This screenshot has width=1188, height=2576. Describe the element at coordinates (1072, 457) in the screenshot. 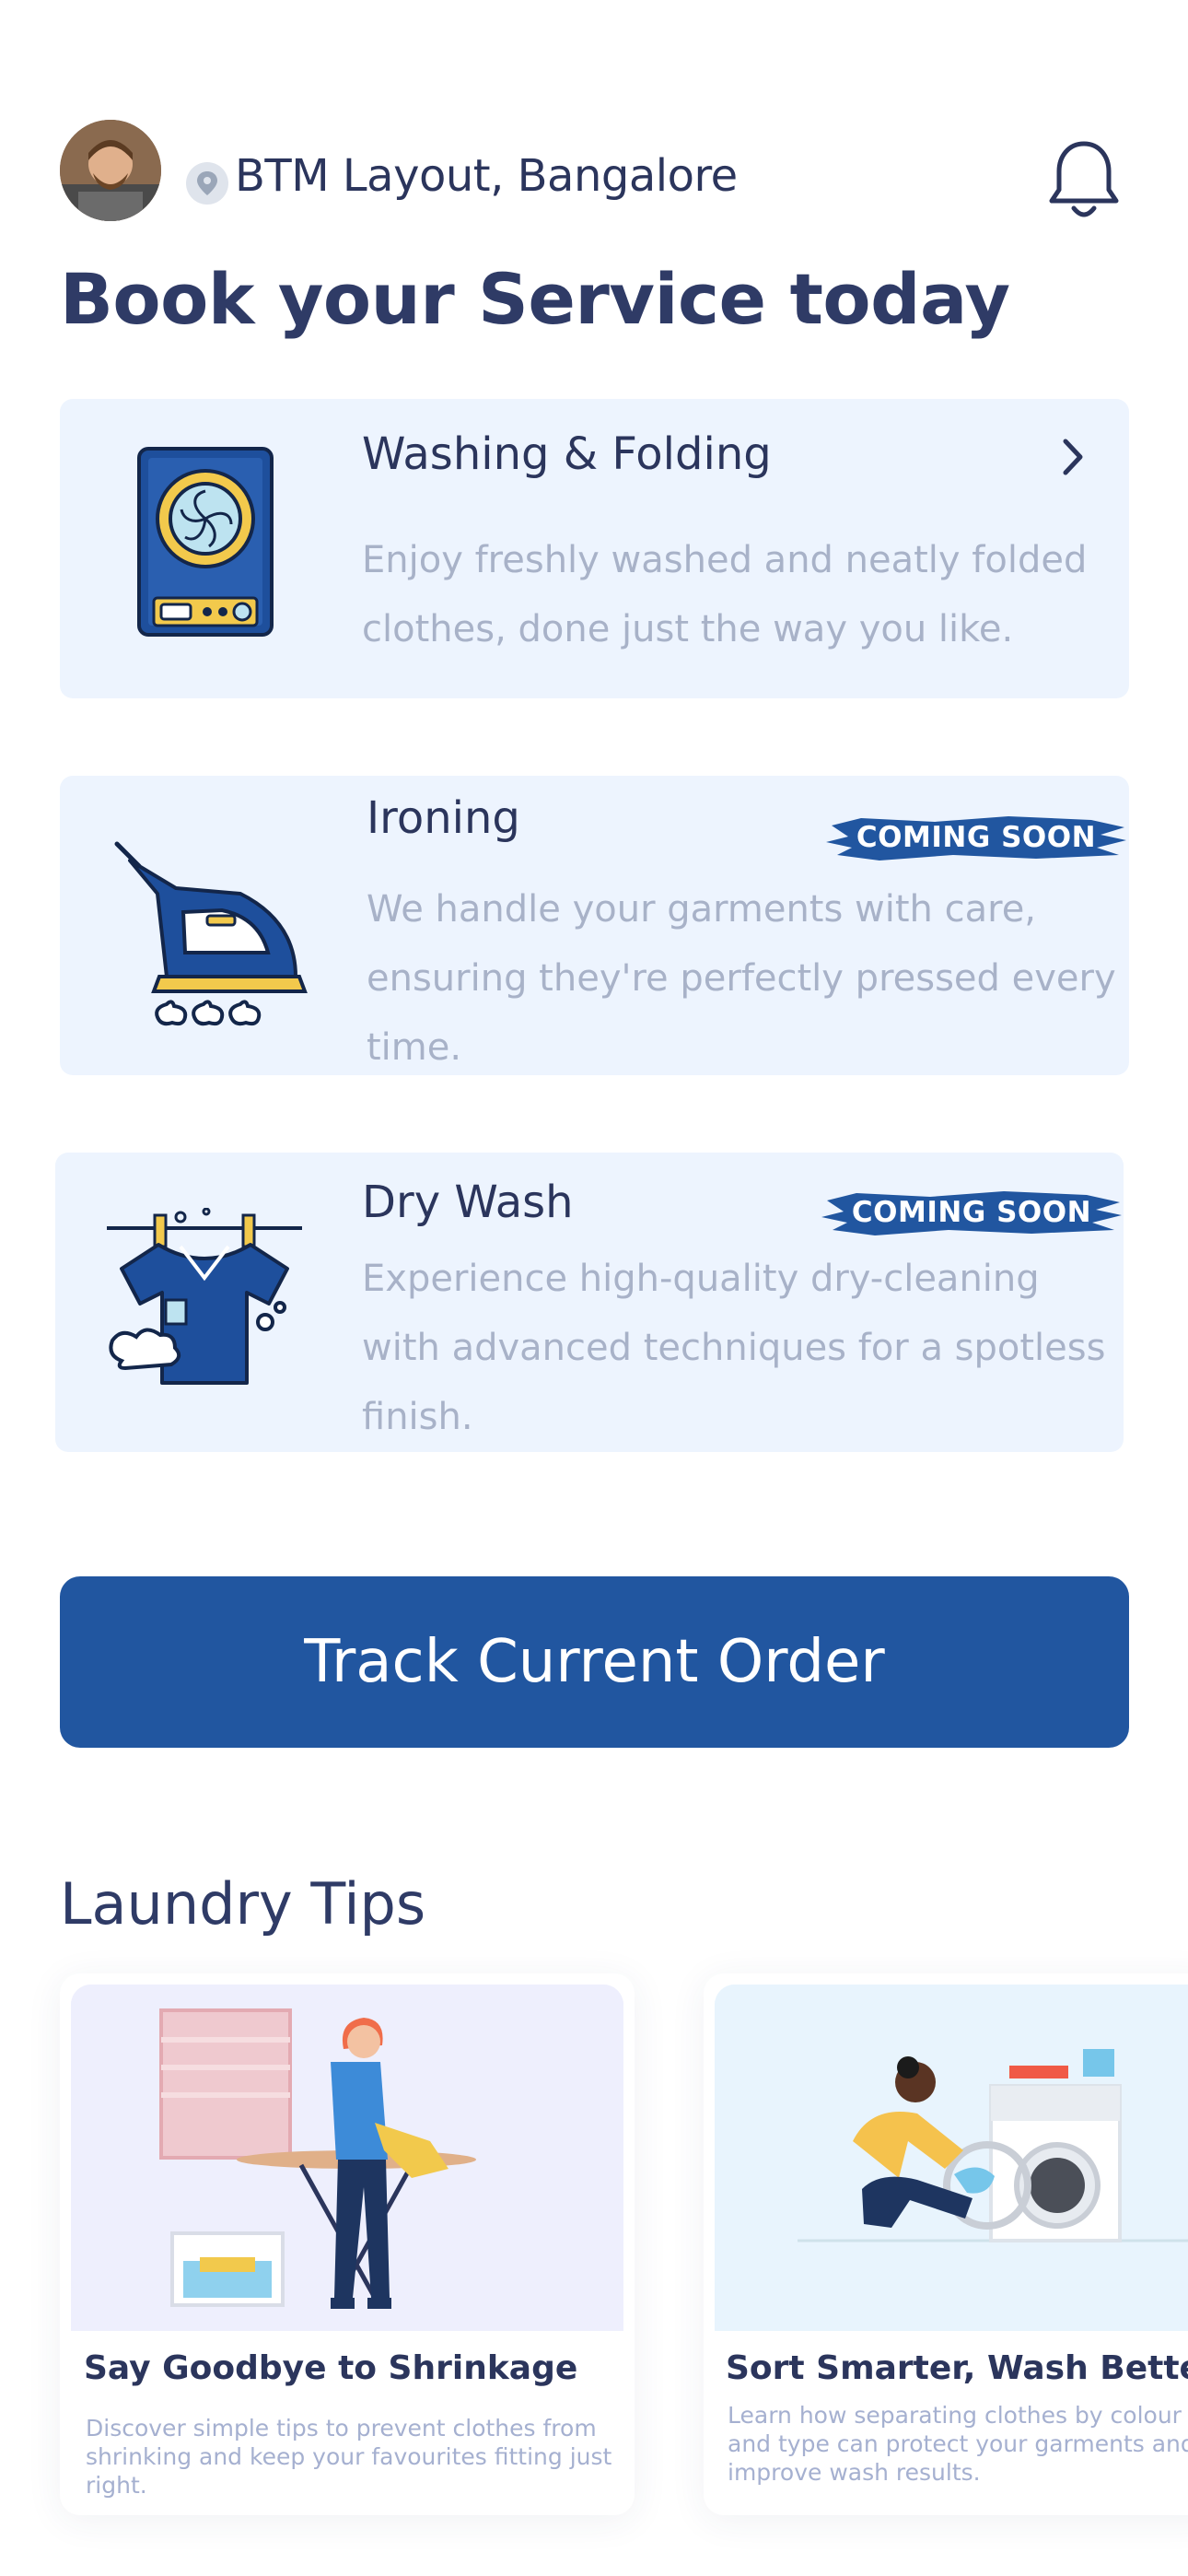

I see `chevron-right-icon` at that location.